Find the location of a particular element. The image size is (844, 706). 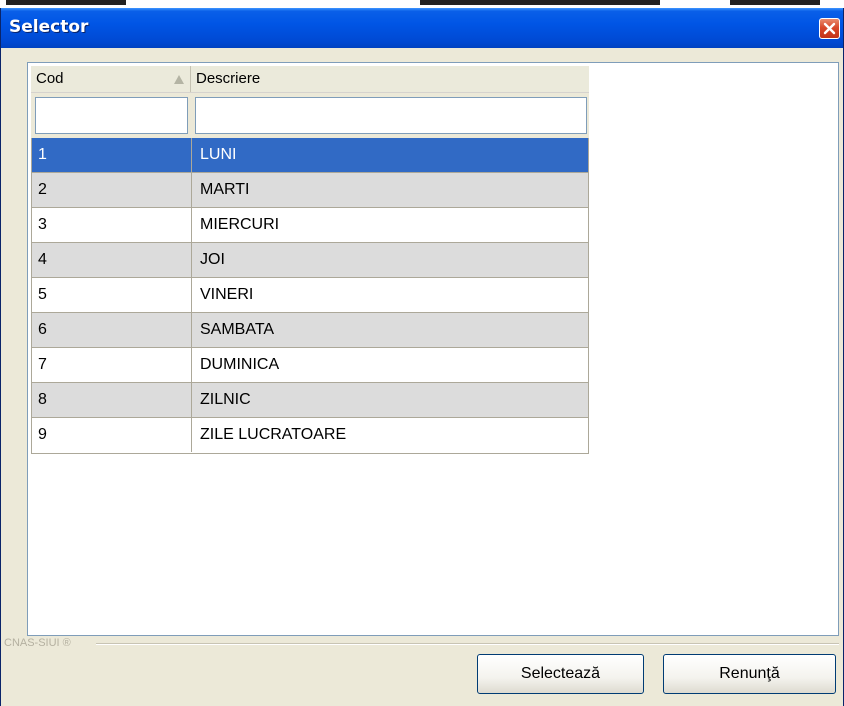

cell-cod: 3 is located at coordinates (112, 225).